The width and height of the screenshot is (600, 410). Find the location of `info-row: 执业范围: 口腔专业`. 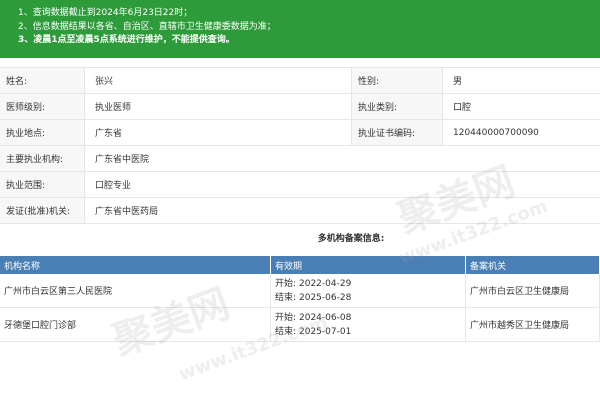

info-row: 执业范围: 口腔专业 is located at coordinates (300, 184).